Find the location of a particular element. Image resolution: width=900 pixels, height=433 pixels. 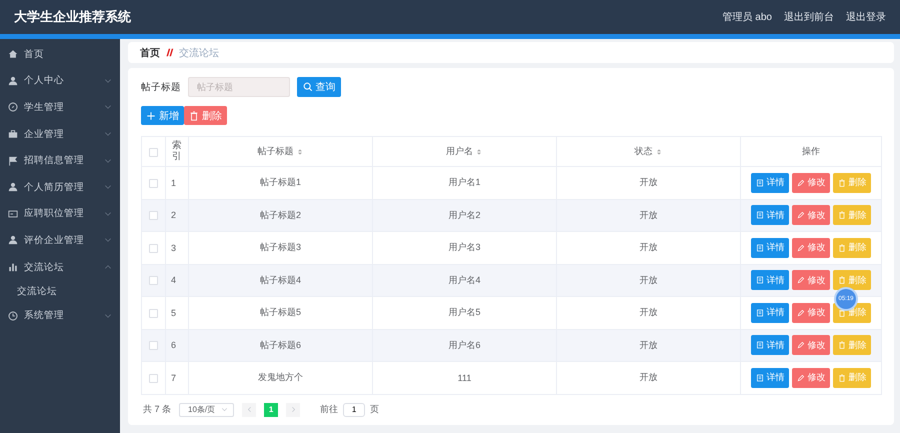

sidebar-item: 个人中心 is located at coordinates (60, 81).